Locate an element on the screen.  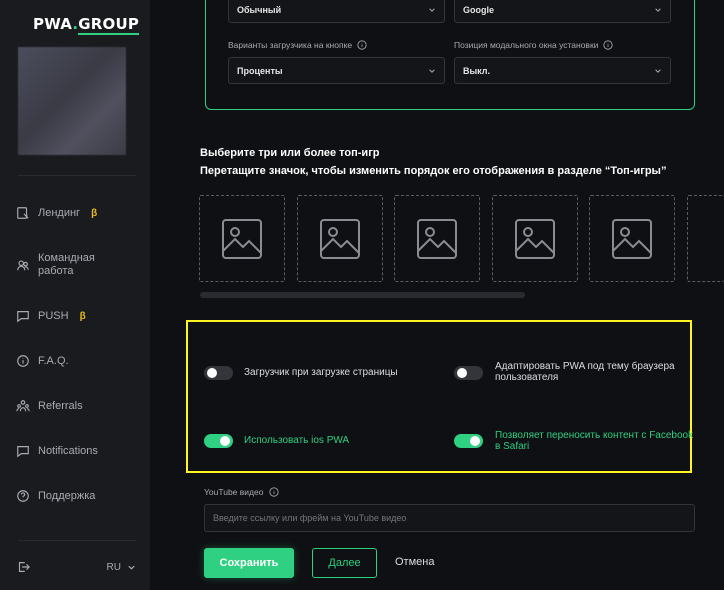
modal-position-label: Позиция модального окна установки is located at coordinates (534, 45).